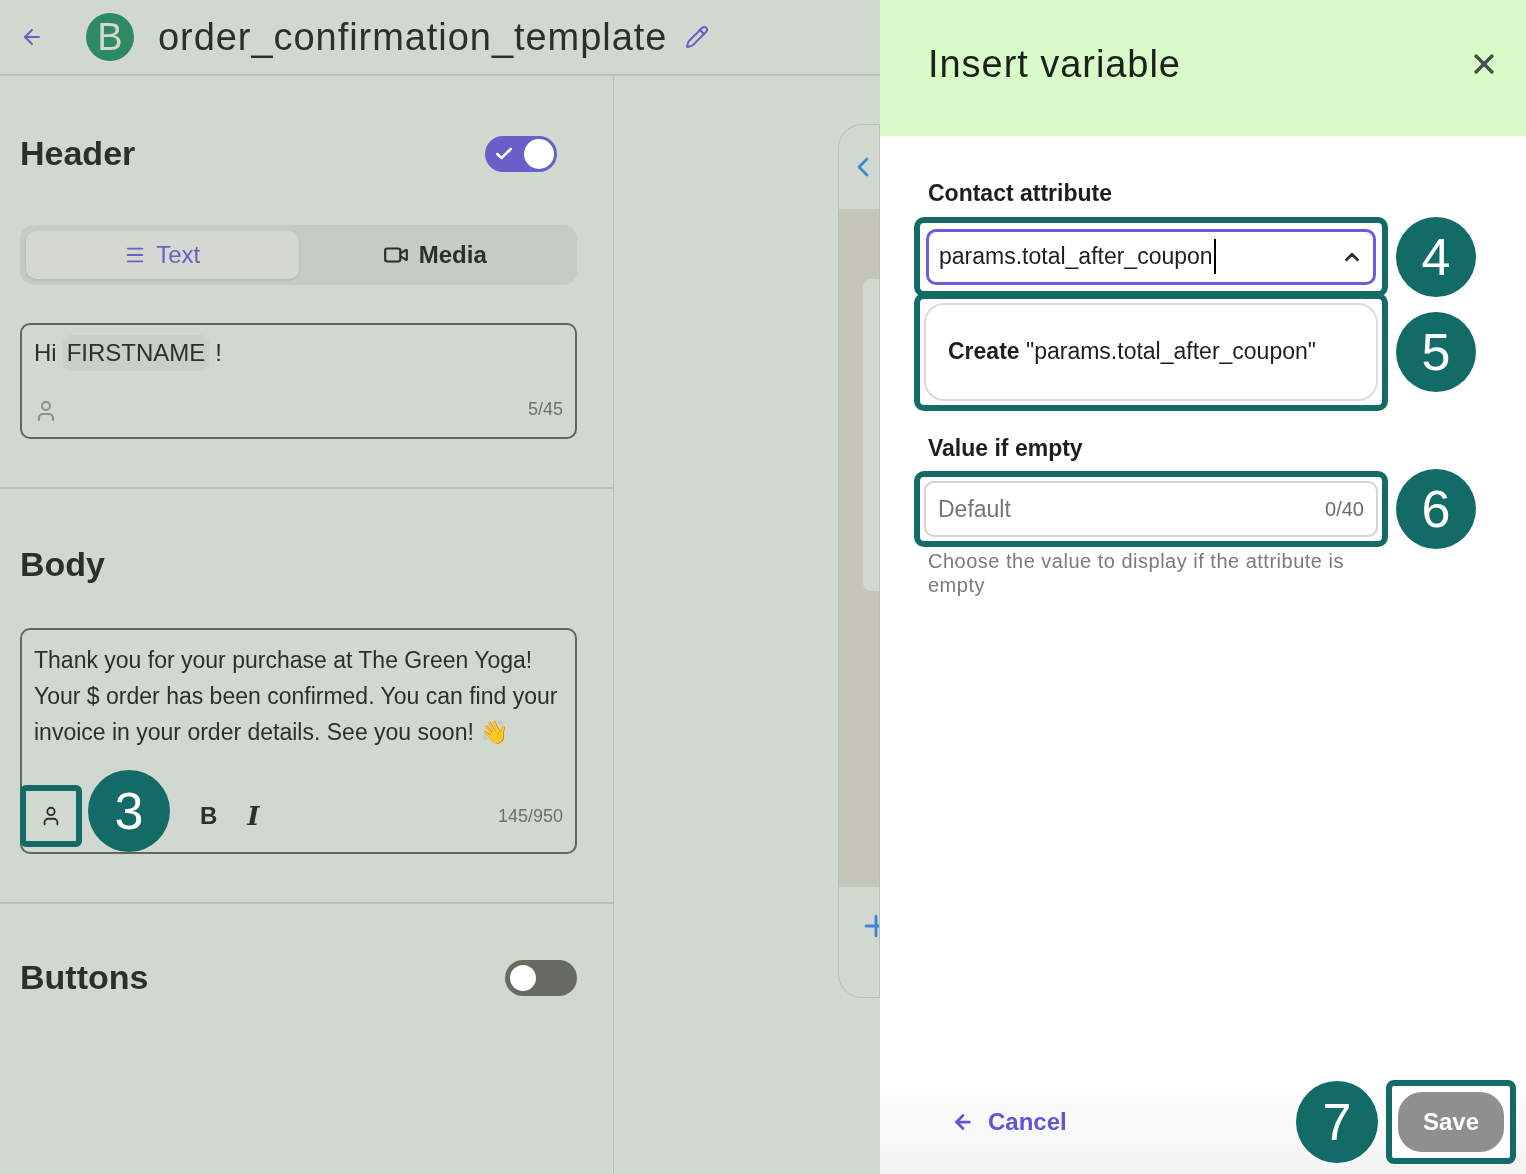  Describe the element at coordinates (296, 696) in the screenshot. I see `body-text: Thank you for your purchase at The Green Yoga! Your $ order has been confirmed. You can find your invoice in your order details. See you soon! 👋` at that location.